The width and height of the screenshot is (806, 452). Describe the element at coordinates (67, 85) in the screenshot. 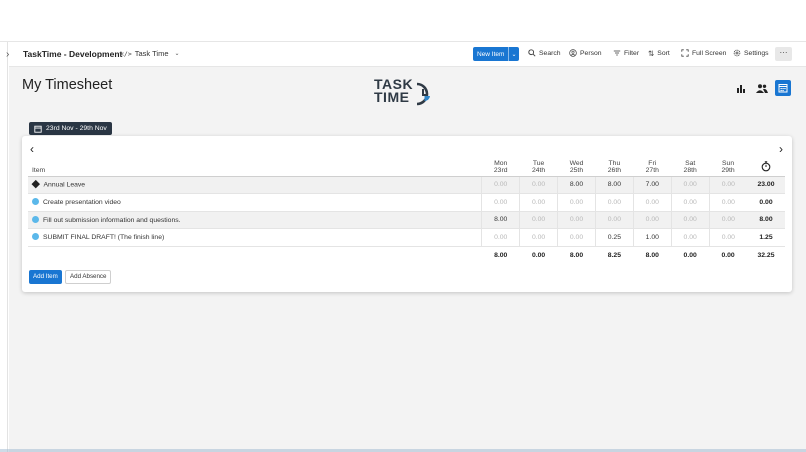

I see `page-title: My Timesheet` at that location.